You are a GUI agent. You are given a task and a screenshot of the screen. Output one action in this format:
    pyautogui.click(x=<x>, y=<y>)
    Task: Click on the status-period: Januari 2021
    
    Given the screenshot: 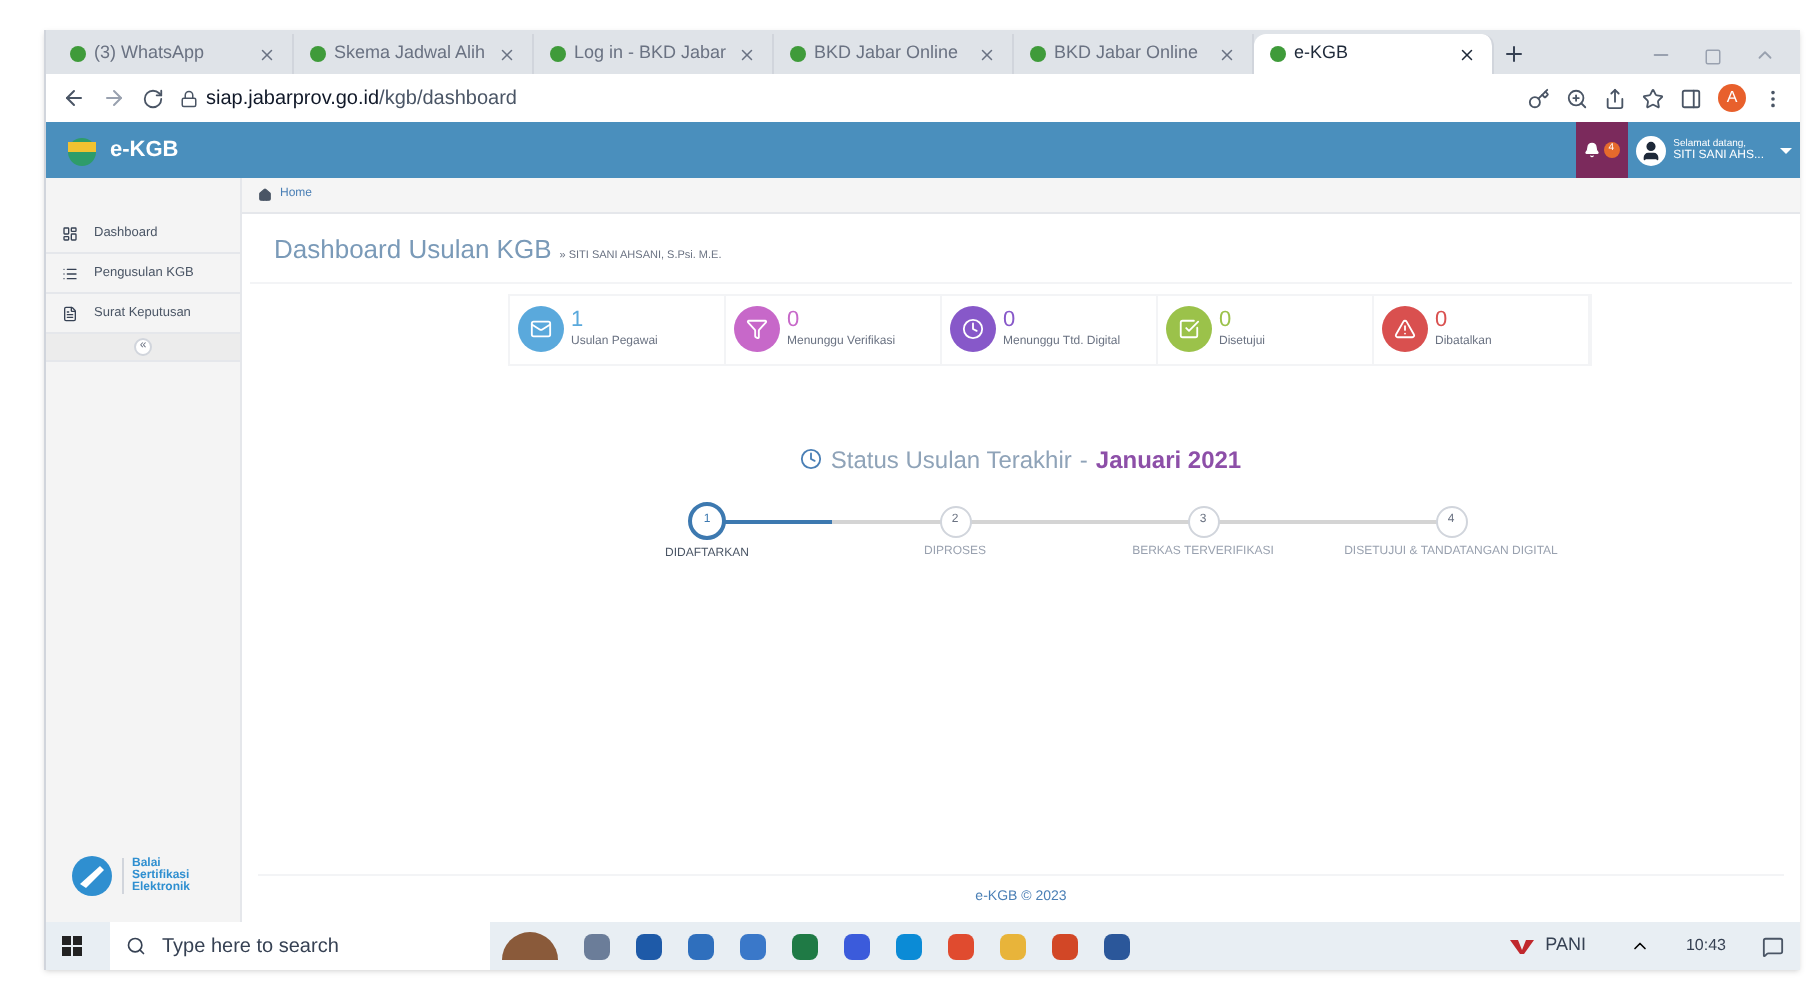 What is the action you would take?
    pyautogui.click(x=1168, y=460)
    